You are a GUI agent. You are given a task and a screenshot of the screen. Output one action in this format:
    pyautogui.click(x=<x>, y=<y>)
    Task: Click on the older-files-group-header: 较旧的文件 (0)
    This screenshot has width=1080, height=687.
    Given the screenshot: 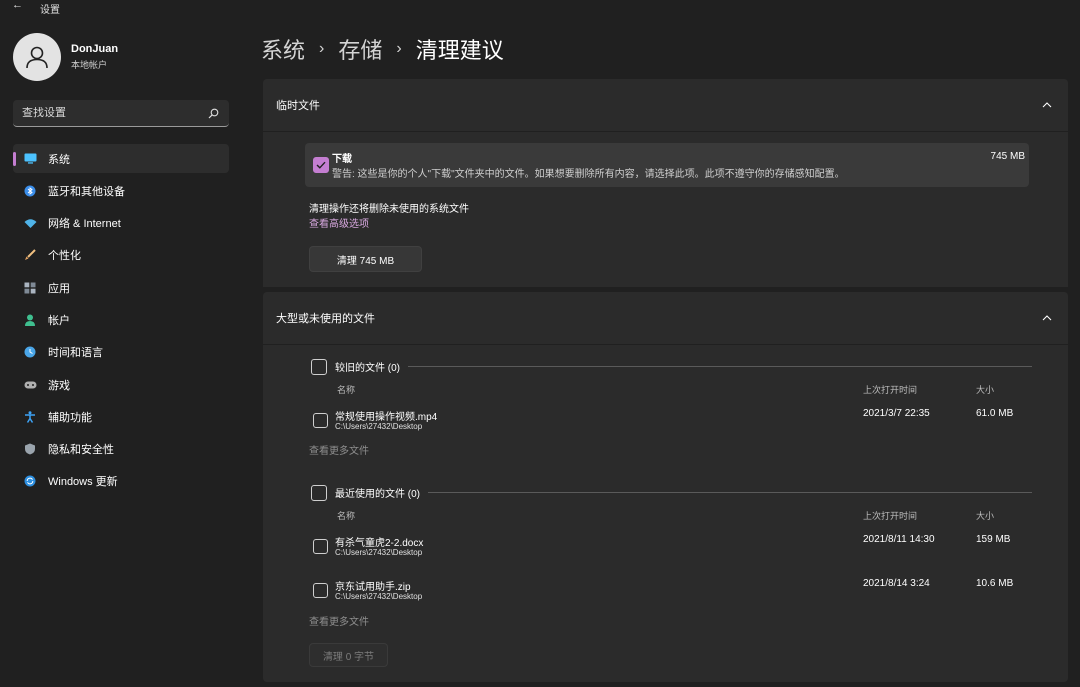 What is the action you would take?
    pyautogui.click(x=671, y=366)
    